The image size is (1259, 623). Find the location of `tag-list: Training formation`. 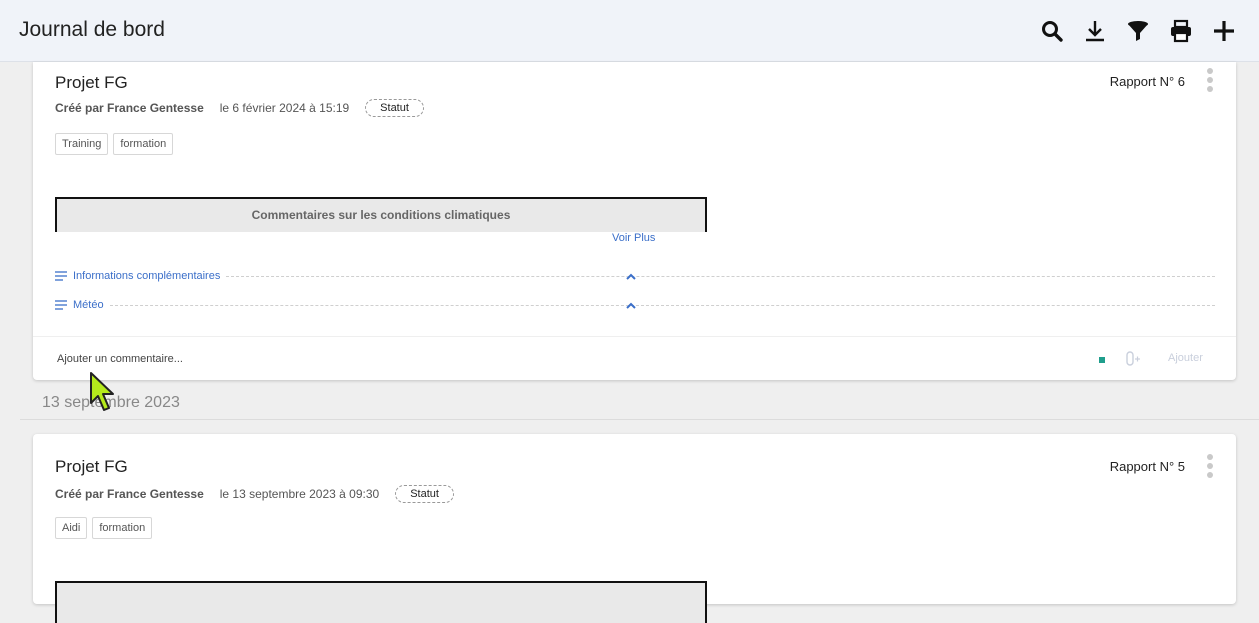

tag-list: Training formation is located at coordinates (114, 144).